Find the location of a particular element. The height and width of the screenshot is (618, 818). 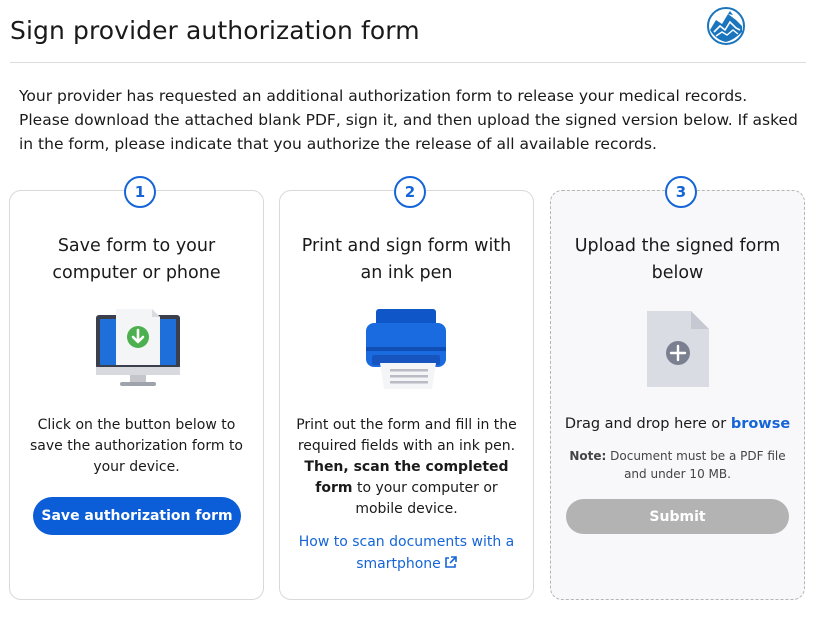

scan-help-link-label: How to scan documents with a smartphone is located at coordinates (406, 553).